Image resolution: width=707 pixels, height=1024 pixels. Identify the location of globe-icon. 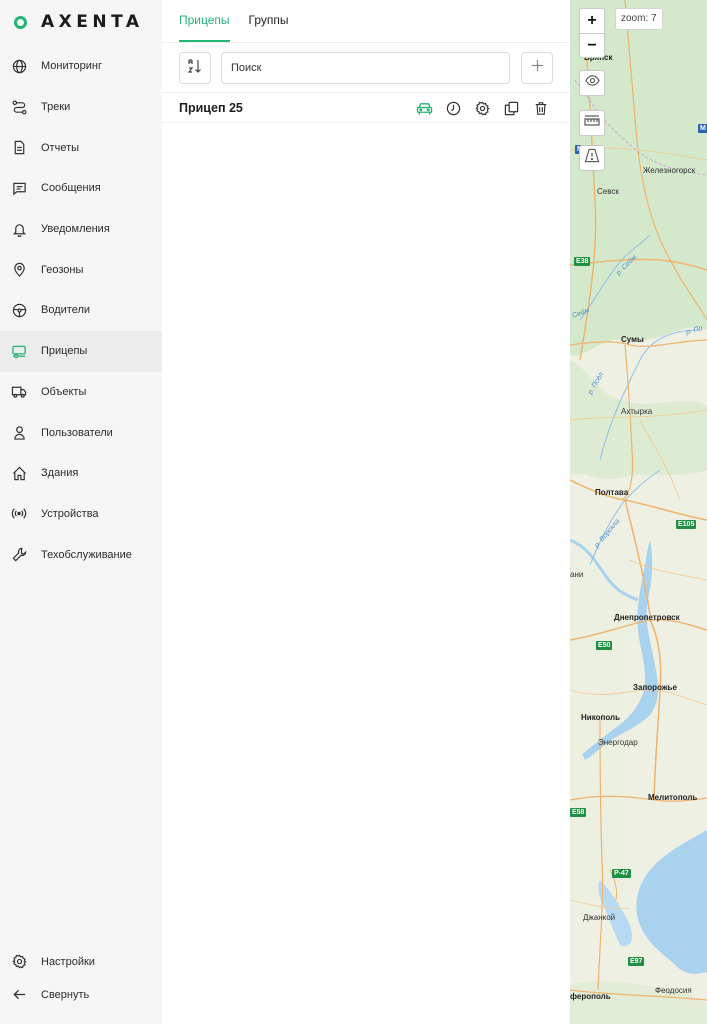
(19, 66).